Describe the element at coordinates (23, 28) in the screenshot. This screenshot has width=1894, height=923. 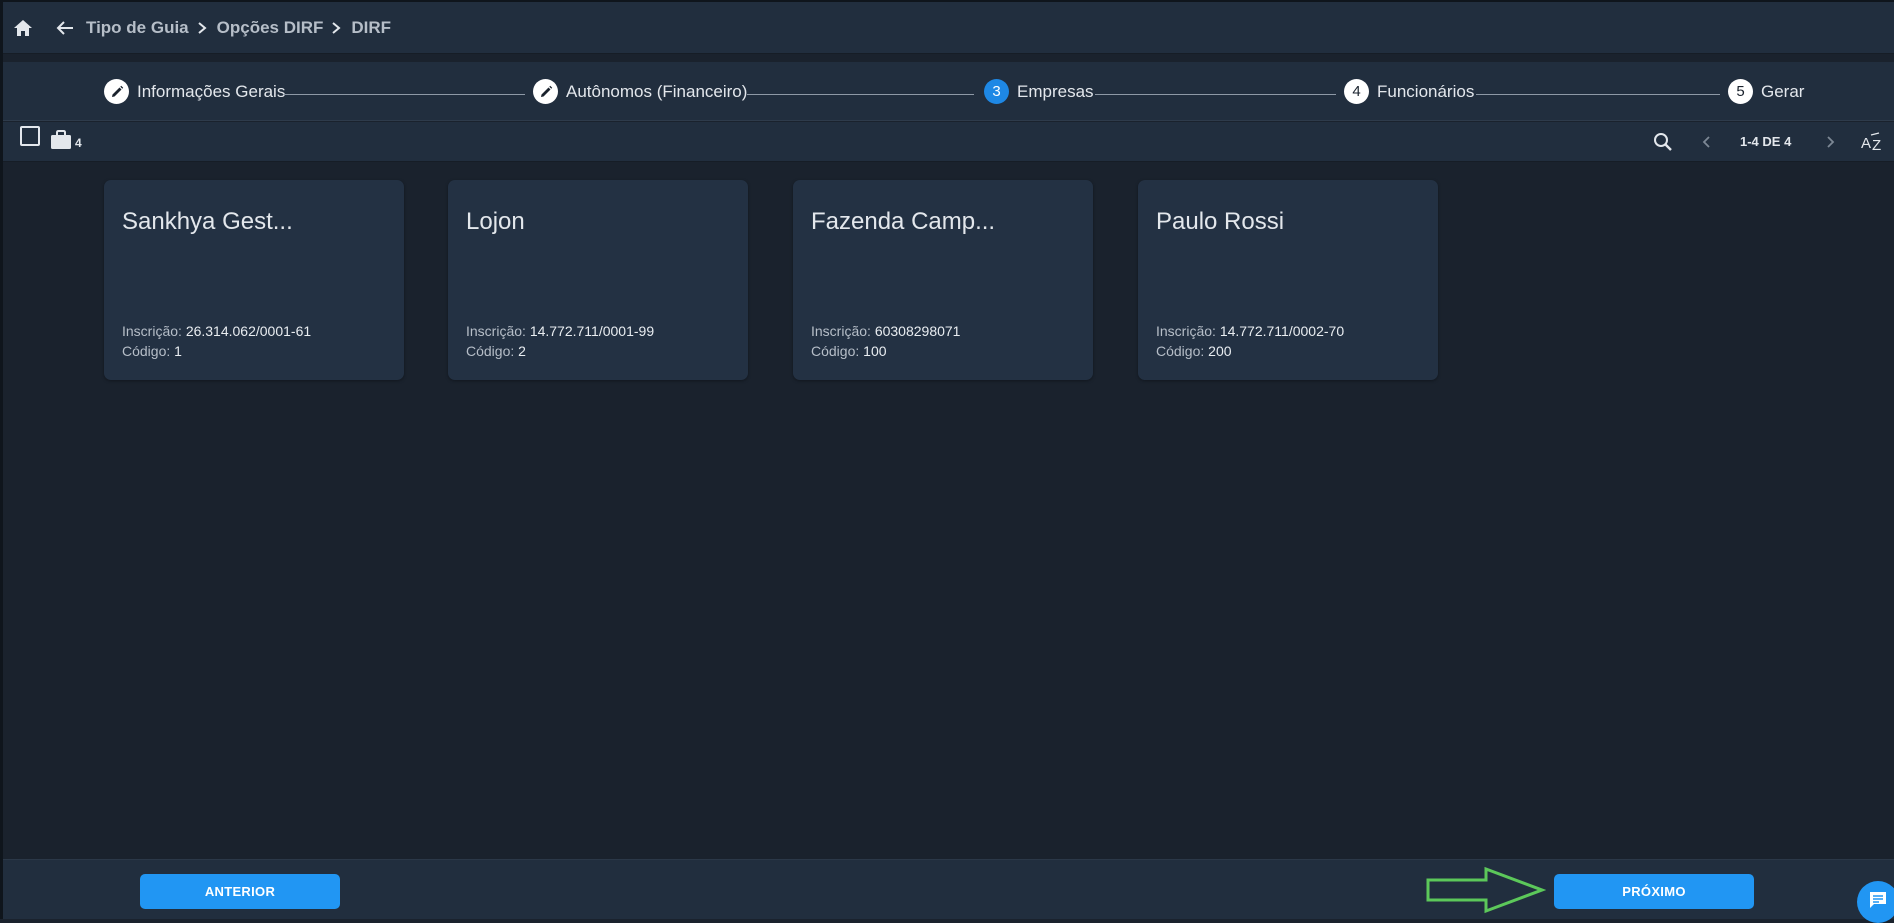
I see `home-icon` at that location.